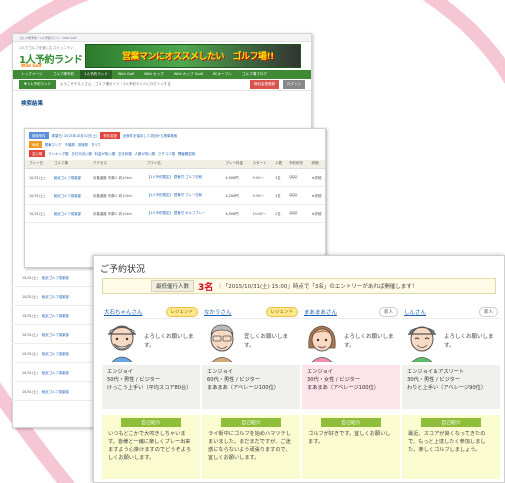 The image size is (505, 483). Describe the element at coordinates (83, 144) in the screenshot. I see `region-option: 茨城県` at that location.